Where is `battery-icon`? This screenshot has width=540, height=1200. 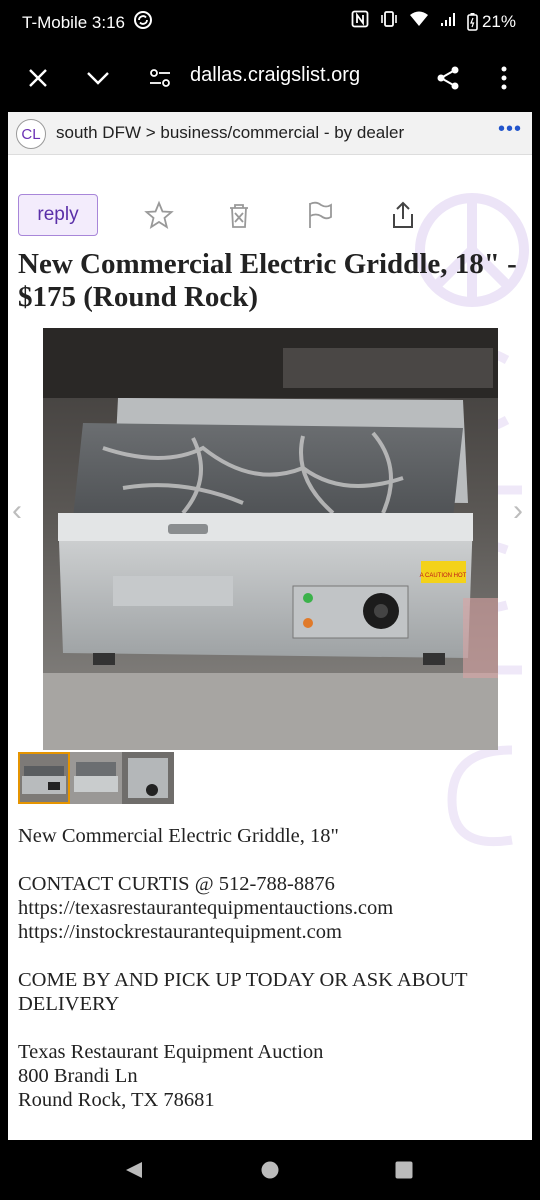
battery-icon is located at coordinates (472, 21).